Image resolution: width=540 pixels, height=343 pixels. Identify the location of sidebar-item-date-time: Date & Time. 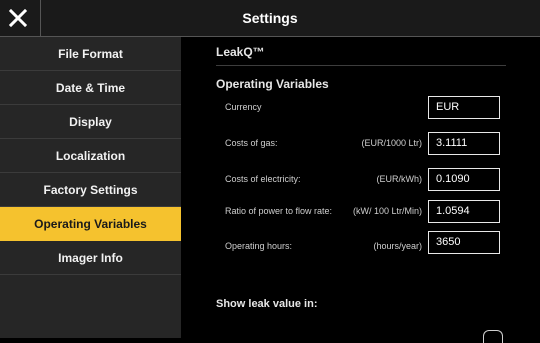
(90, 88).